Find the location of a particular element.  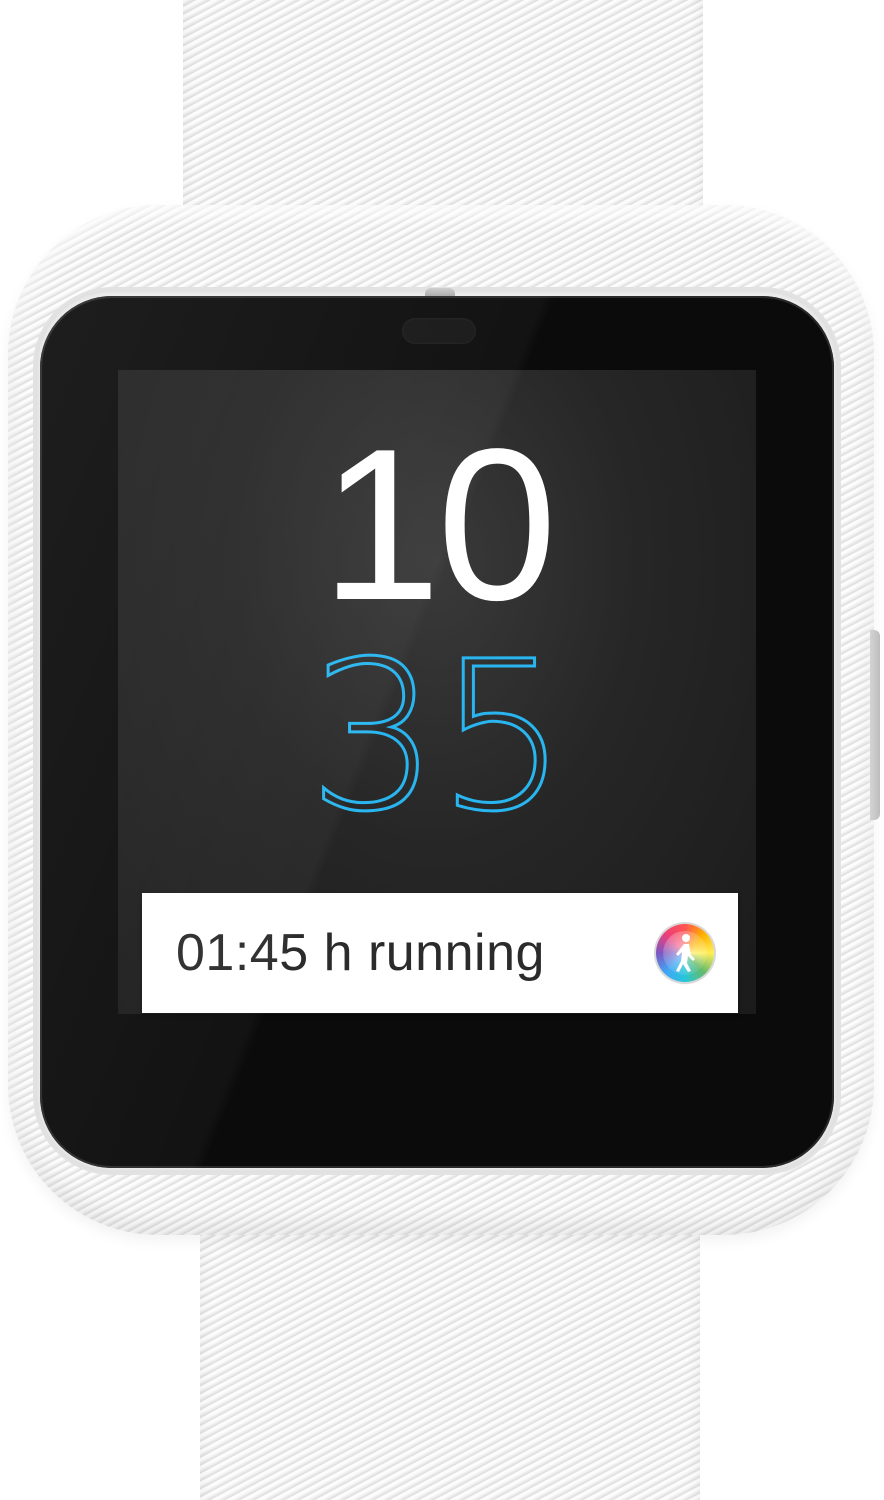

notification-text: 01:45 h running is located at coordinates (360, 953).